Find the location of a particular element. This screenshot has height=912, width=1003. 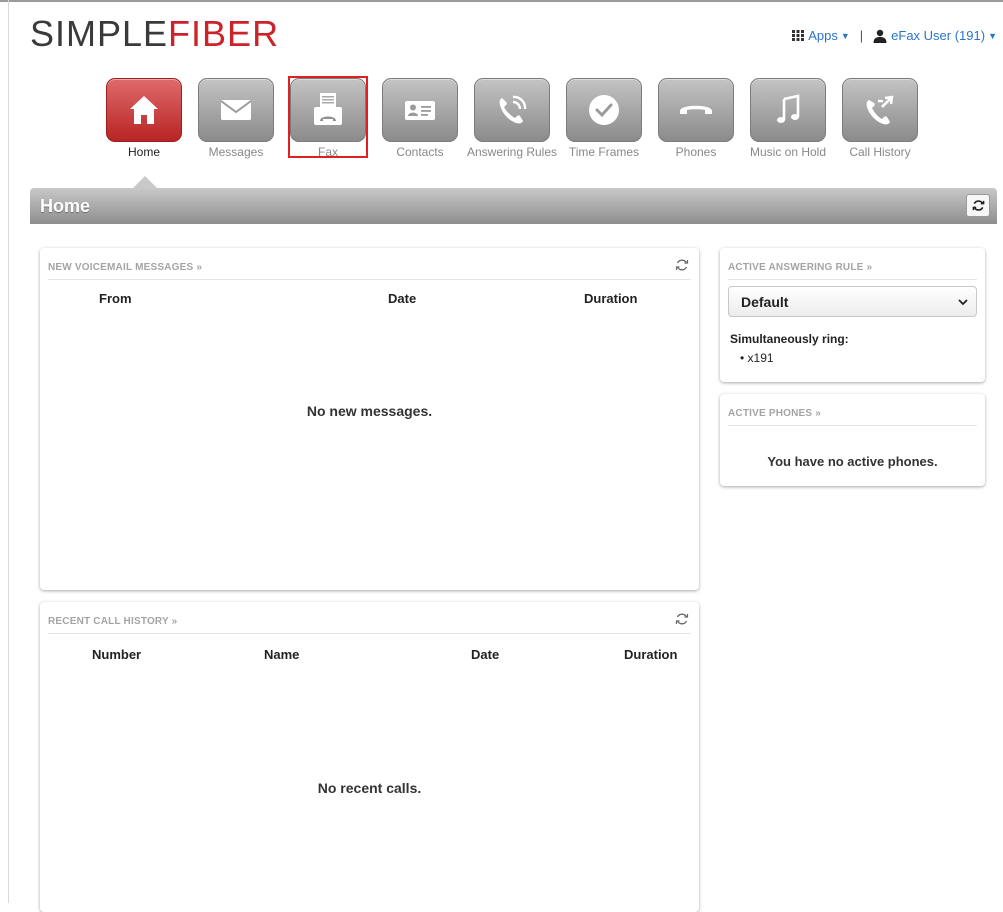

apps-label: Apps is located at coordinates (823, 35).